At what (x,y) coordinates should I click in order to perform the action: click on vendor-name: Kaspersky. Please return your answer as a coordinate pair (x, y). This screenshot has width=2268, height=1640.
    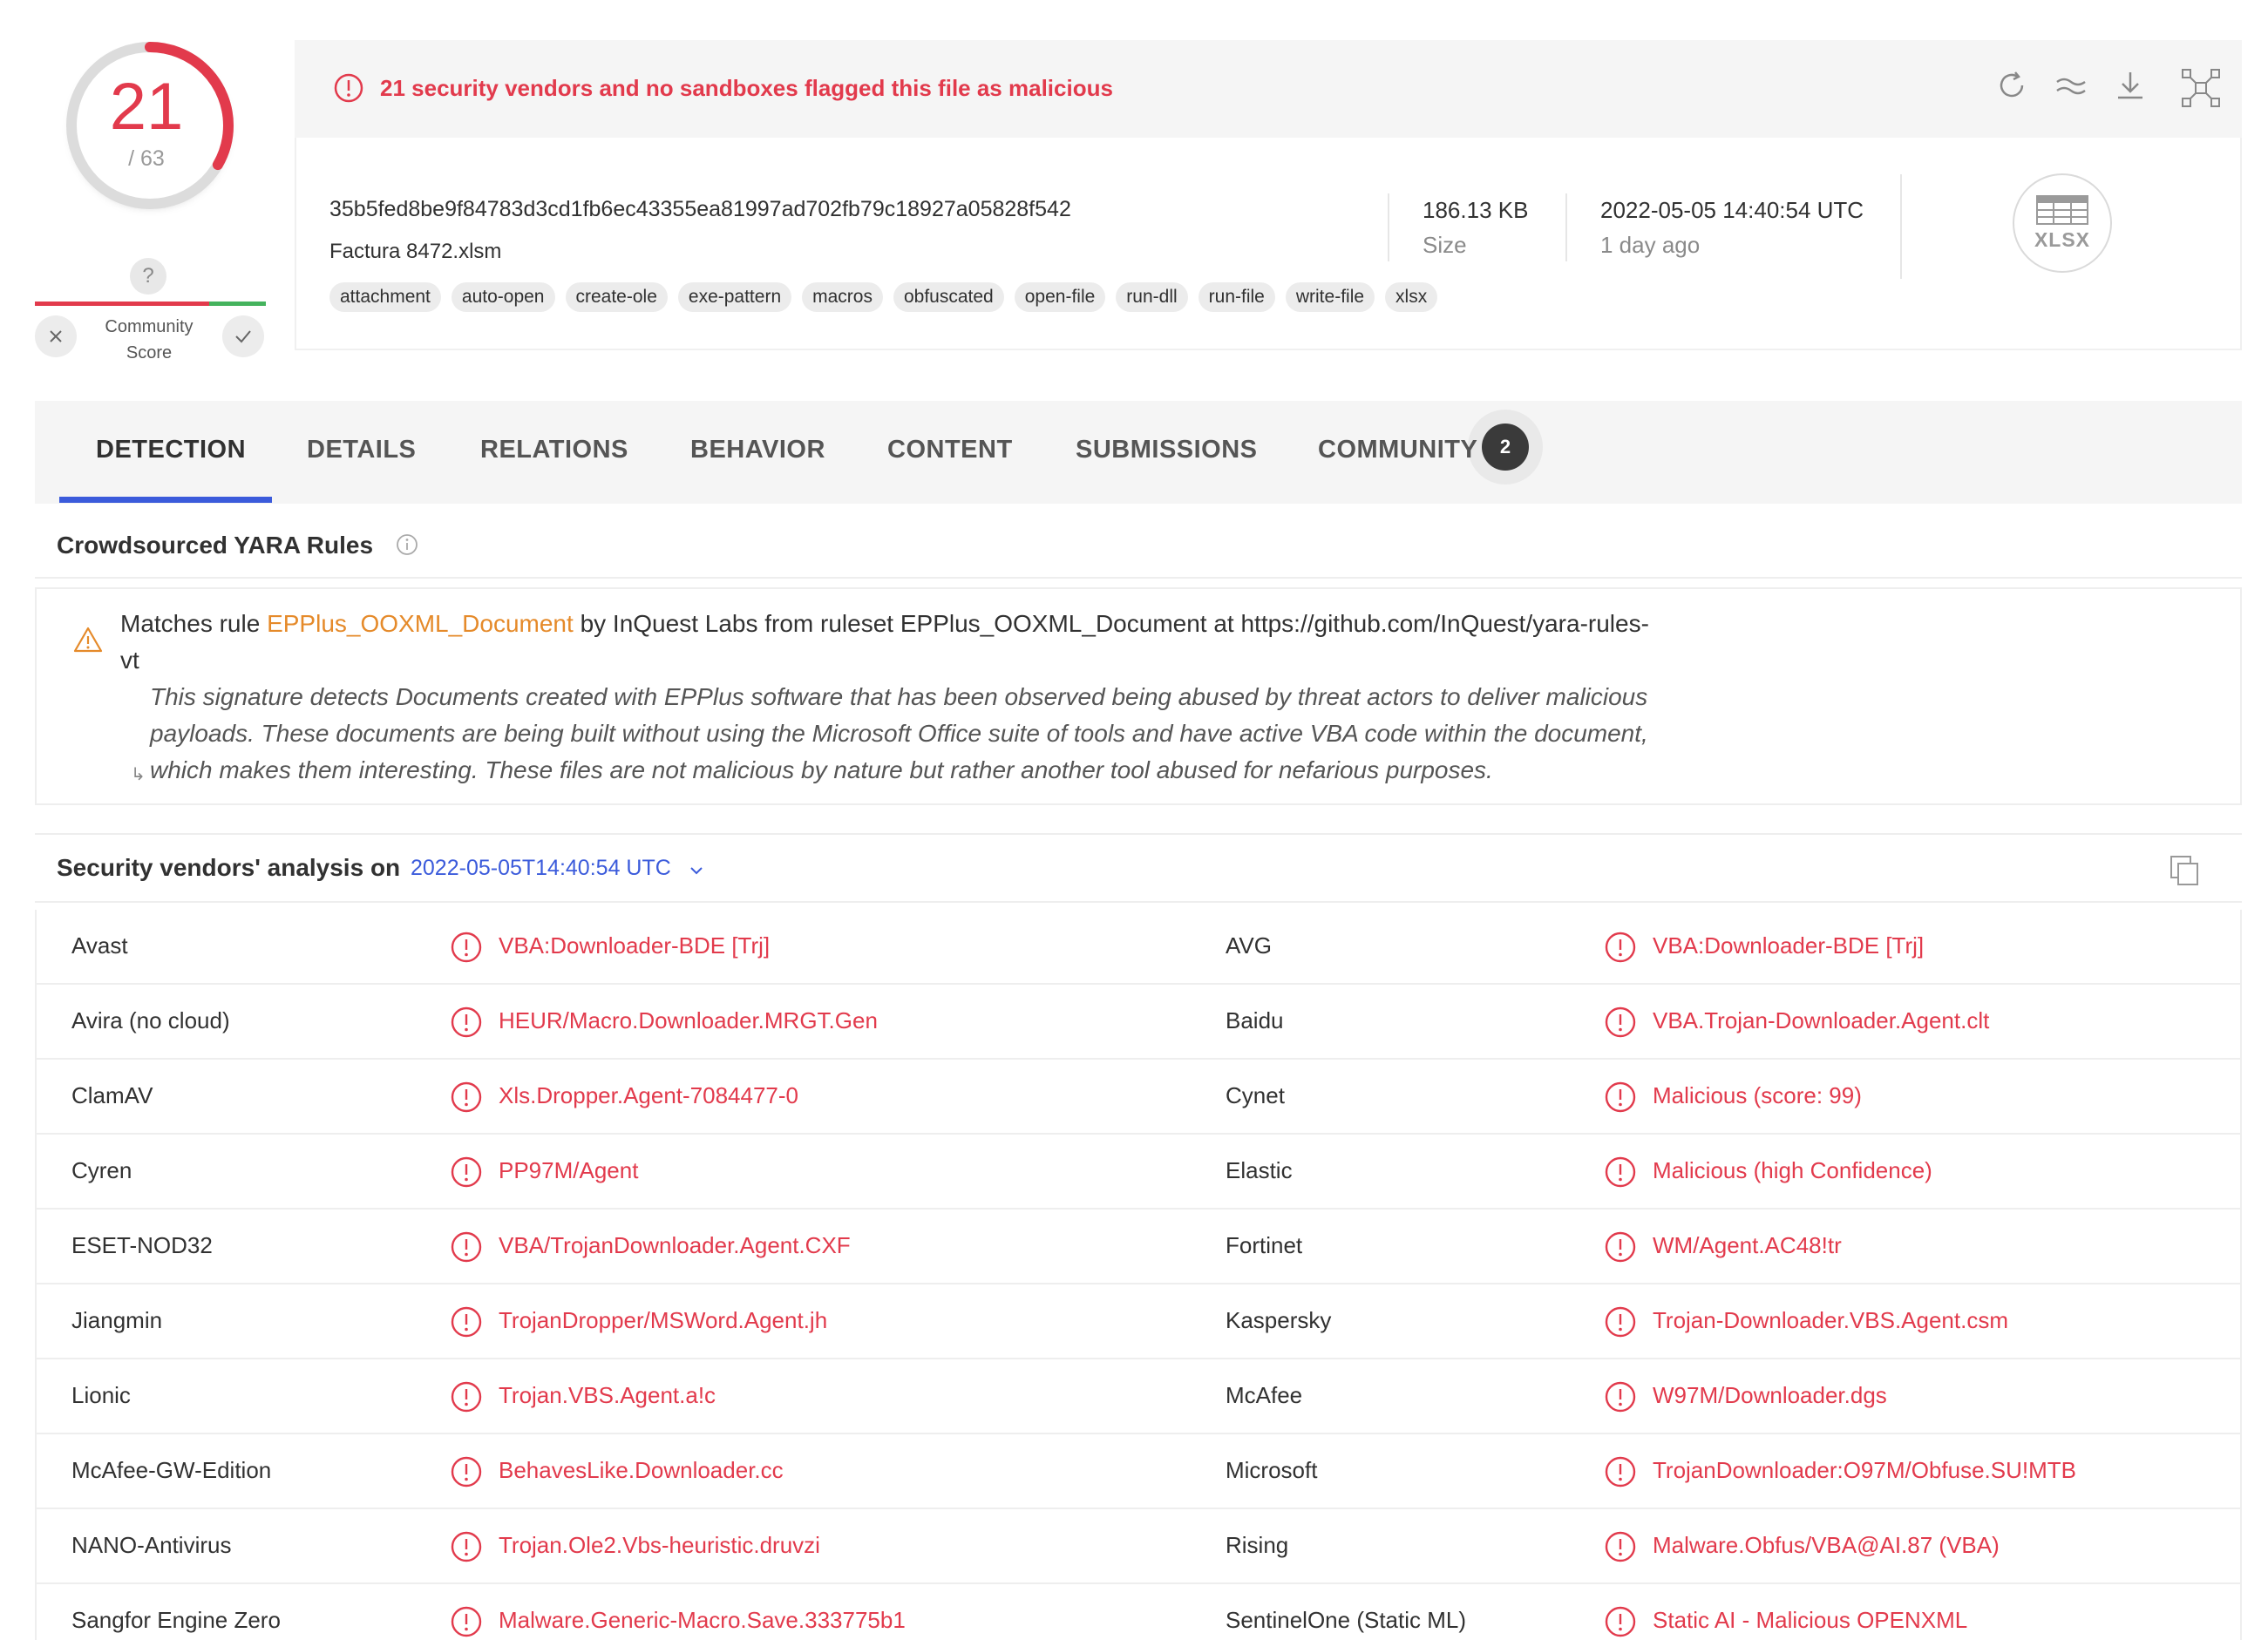
    Looking at the image, I should click on (1279, 1320).